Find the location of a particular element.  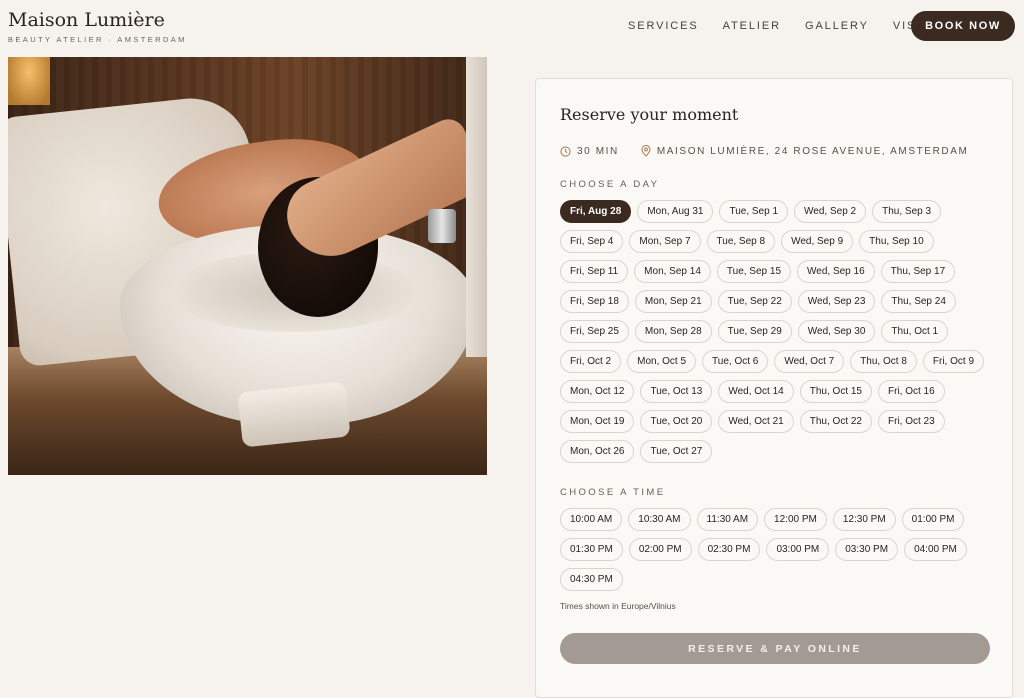

reserve-pay-button: RESERVE & PAY ONLINE is located at coordinates (775, 648).